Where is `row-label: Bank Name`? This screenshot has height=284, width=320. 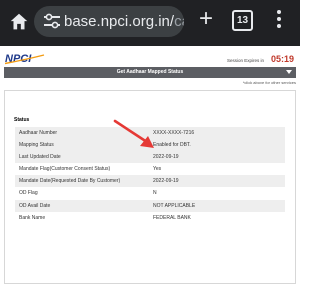 row-label: Bank Name is located at coordinates (32, 217).